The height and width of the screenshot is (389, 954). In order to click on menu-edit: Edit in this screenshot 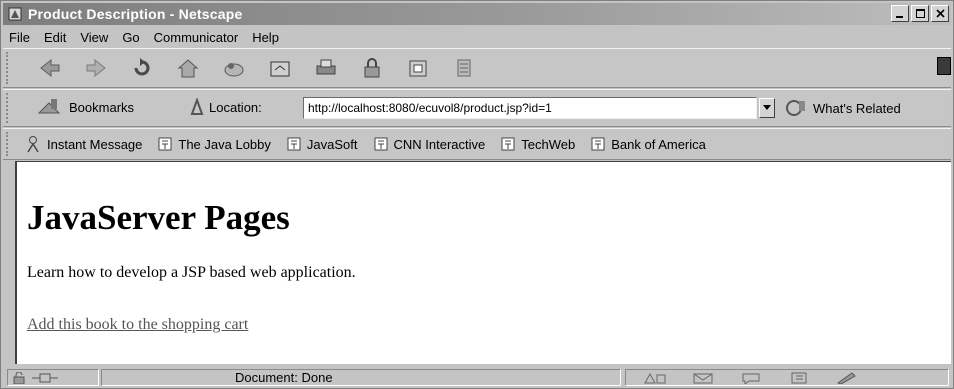, I will do `click(55, 37)`.